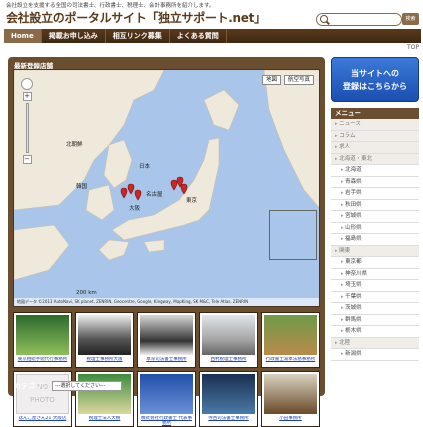  What do you see at coordinates (293, 235) in the screenshot?
I see `map-inset` at bounding box center [293, 235].